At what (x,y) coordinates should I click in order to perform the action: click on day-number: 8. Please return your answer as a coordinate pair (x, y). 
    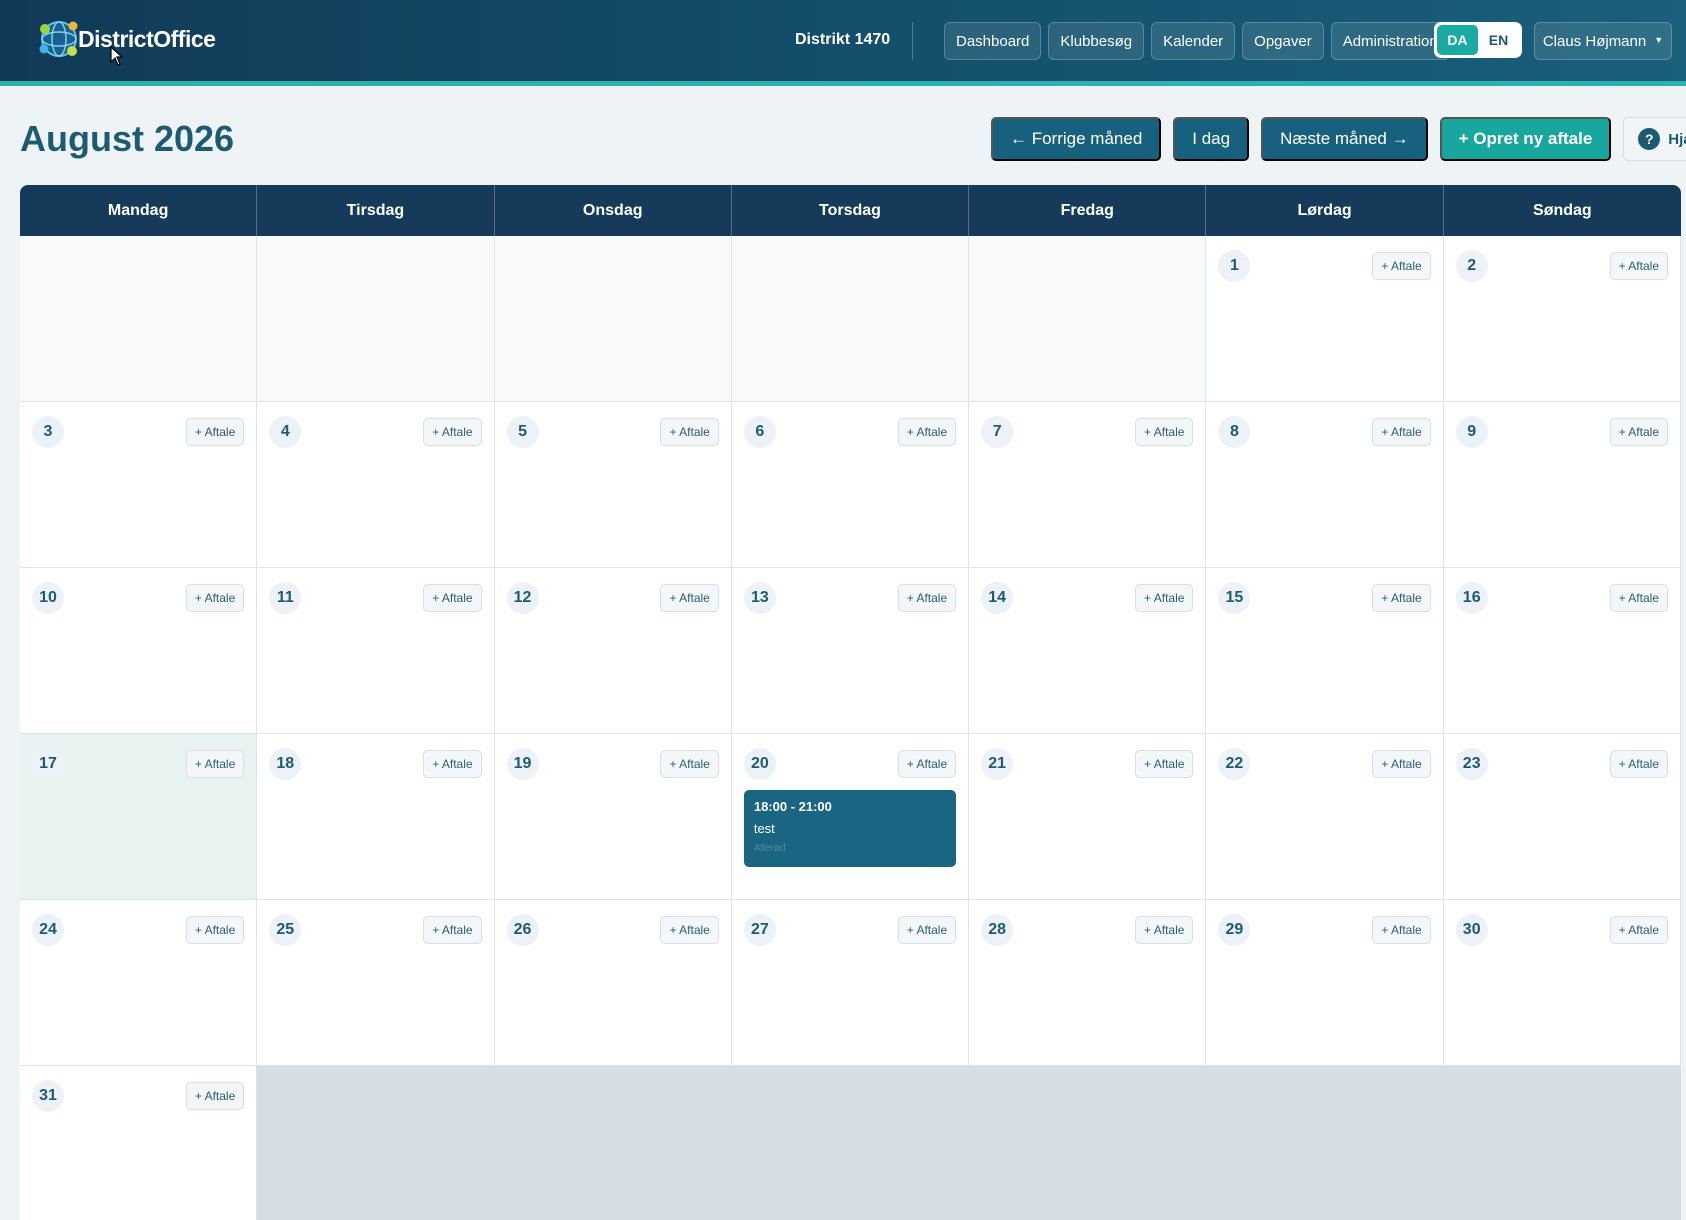
    Looking at the image, I should click on (1234, 432).